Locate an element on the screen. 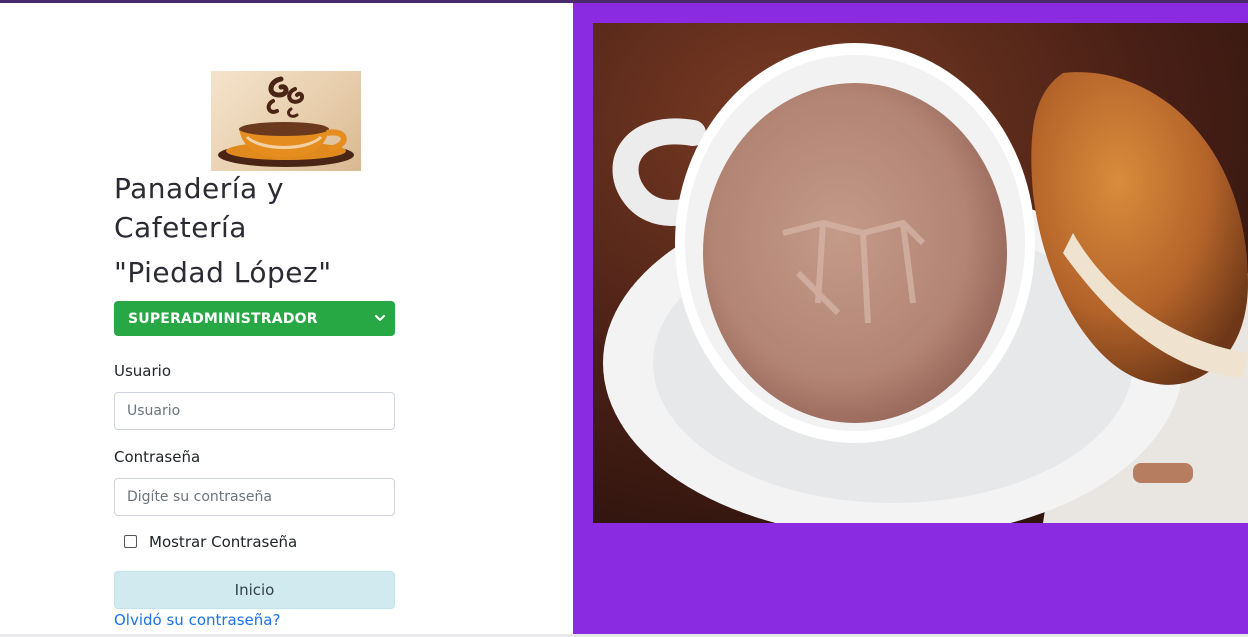  brand-title-line-1: Panadería y is located at coordinates (199, 188).